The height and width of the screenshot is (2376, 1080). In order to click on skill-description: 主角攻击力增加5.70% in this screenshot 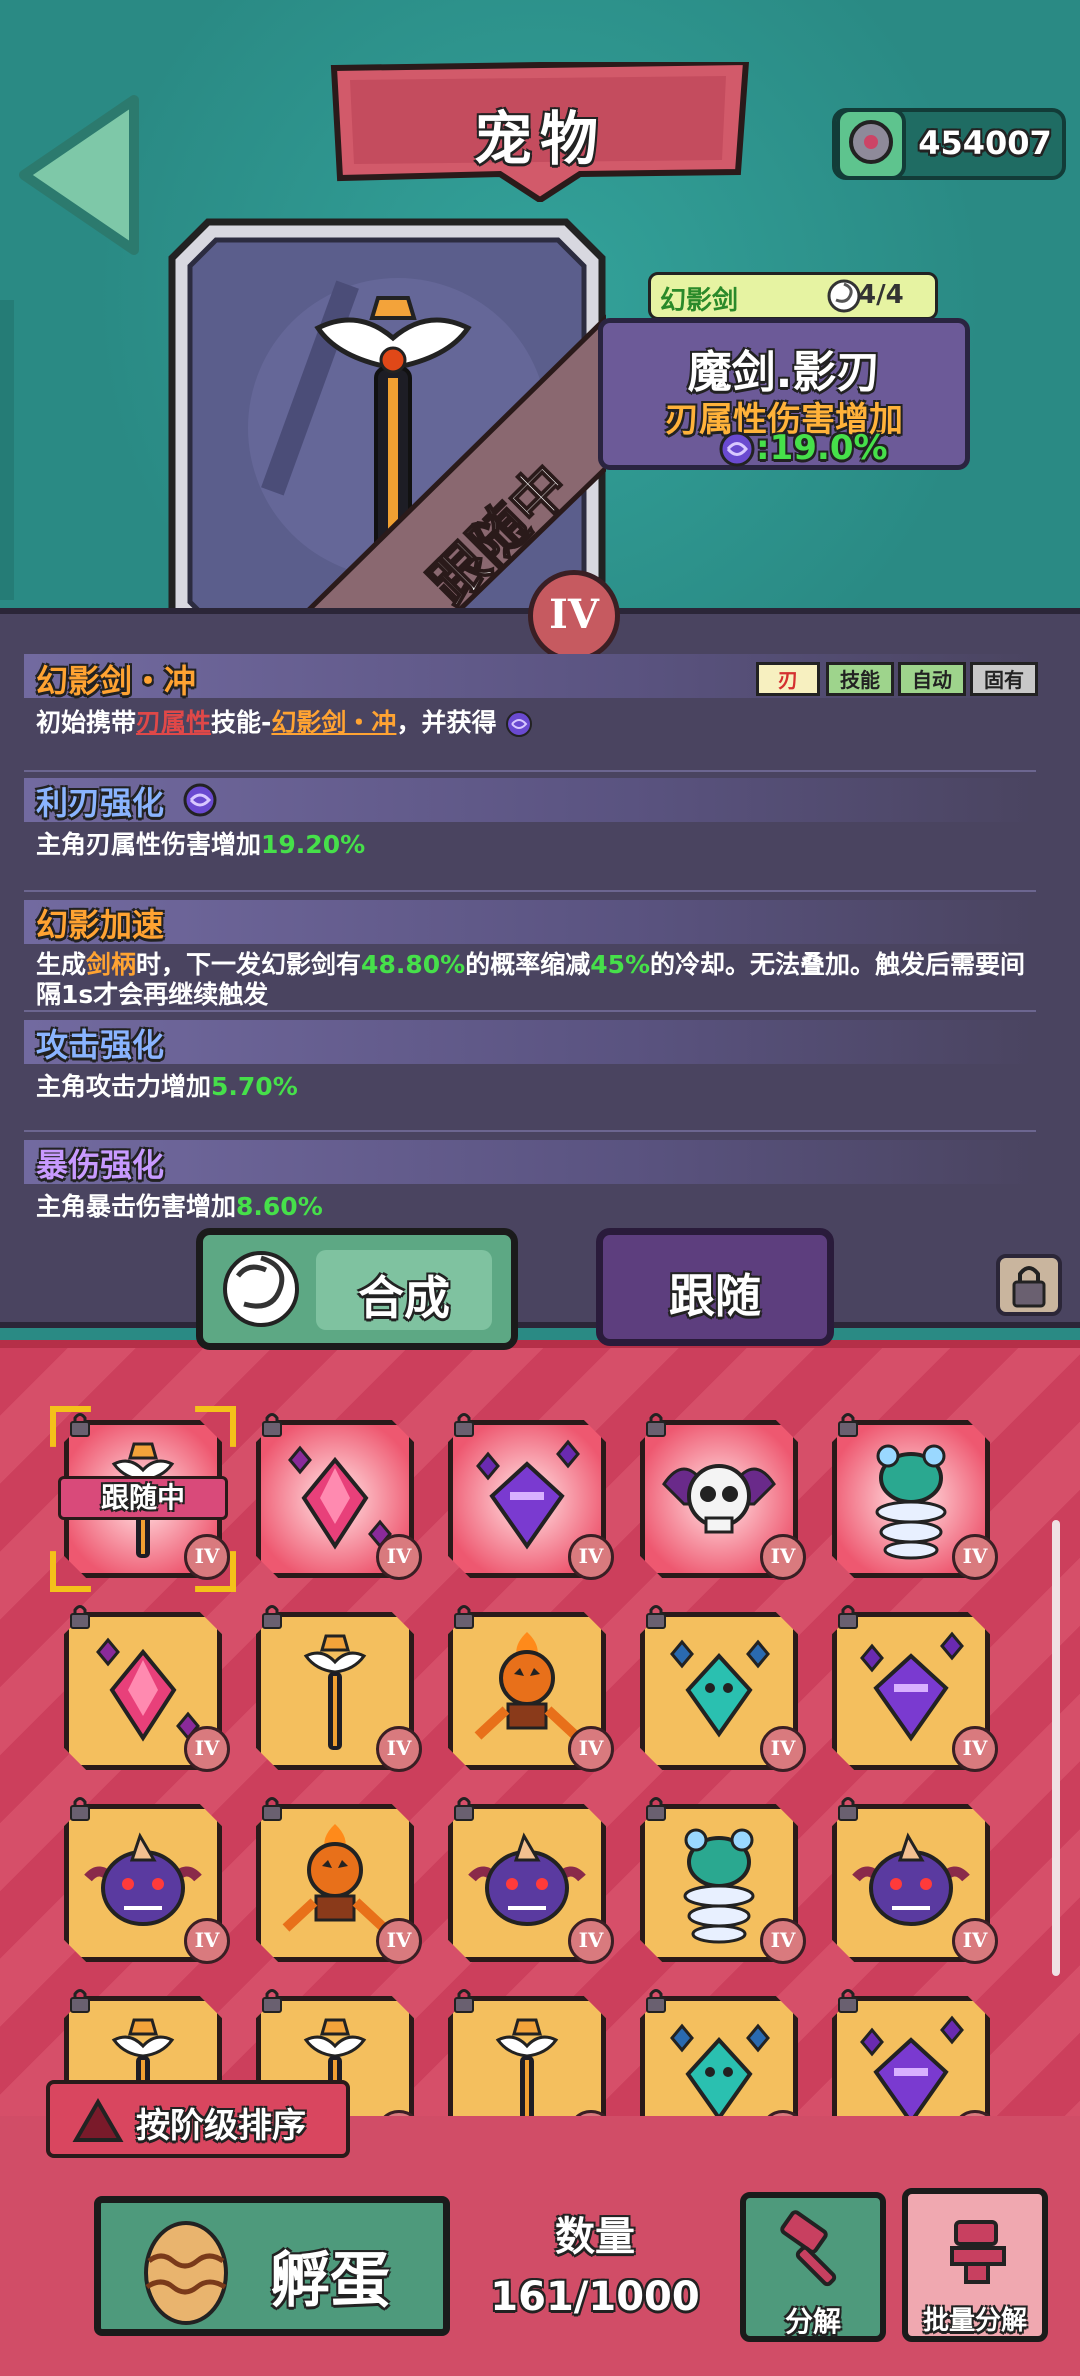, I will do `click(167, 1086)`.